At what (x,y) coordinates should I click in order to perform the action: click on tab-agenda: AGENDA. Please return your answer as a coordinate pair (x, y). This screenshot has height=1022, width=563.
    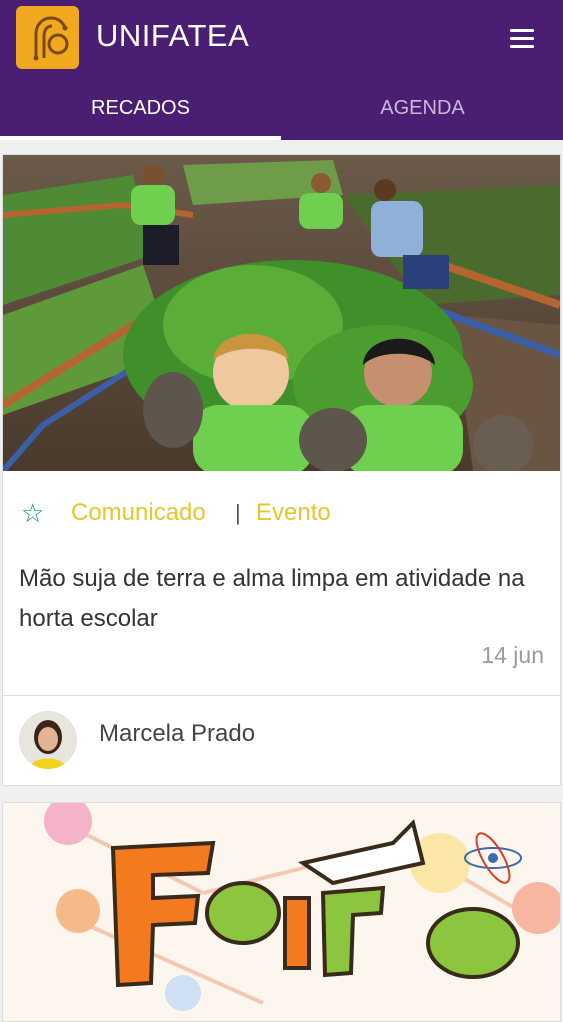
    Looking at the image, I should click on (422, 109).